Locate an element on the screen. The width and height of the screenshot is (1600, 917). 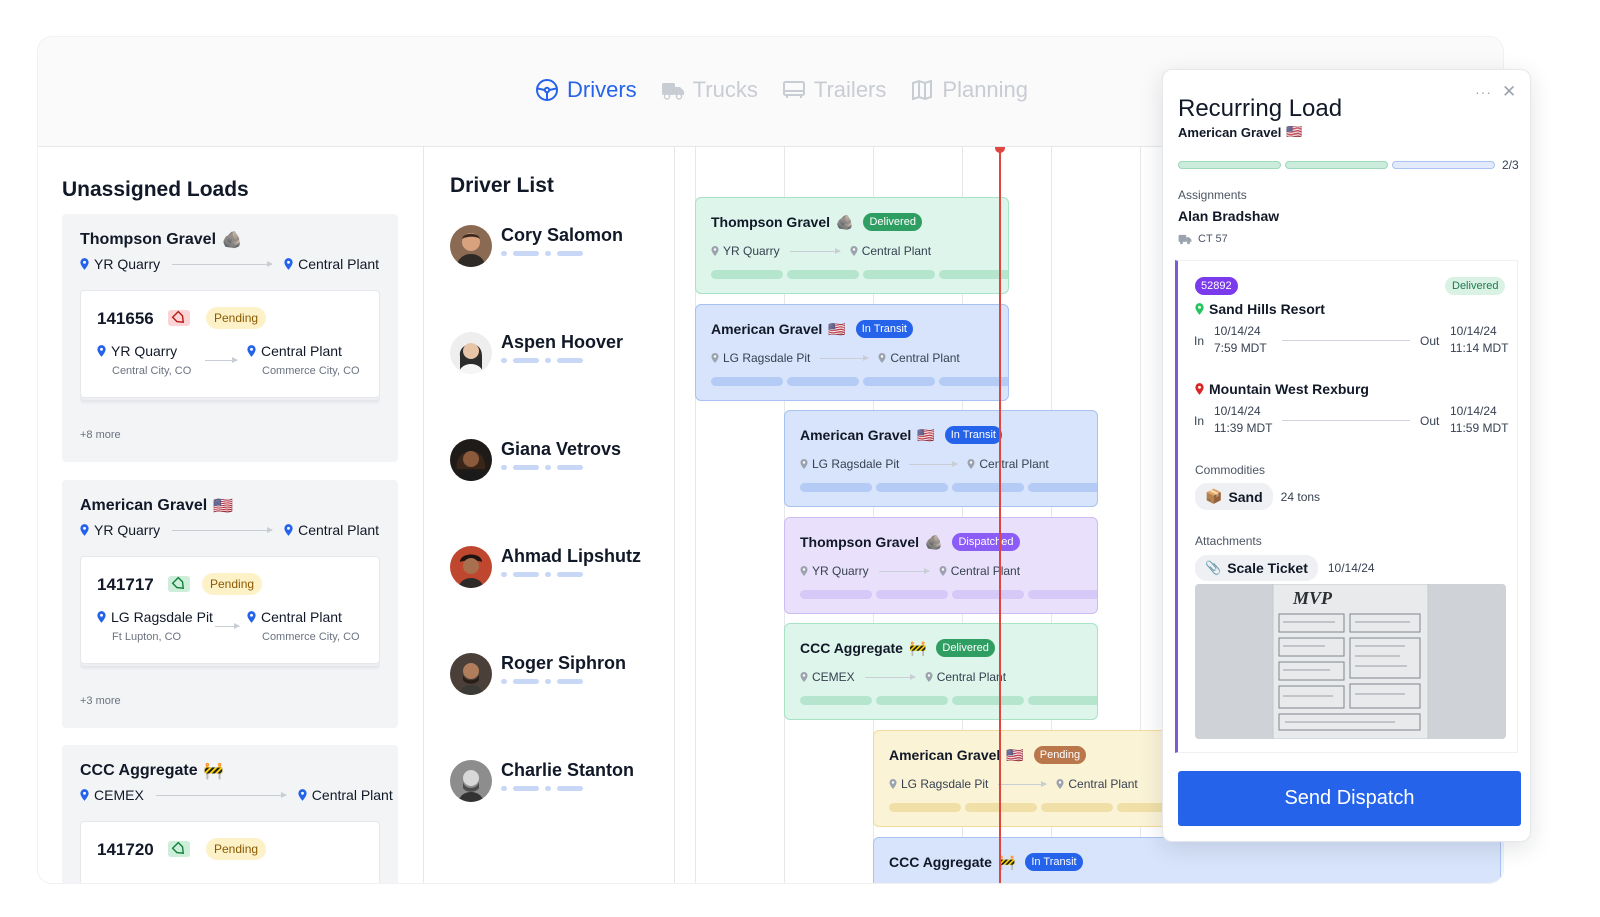
group-route: YR Quarry Central Plant is located at coordinates (229, 530).